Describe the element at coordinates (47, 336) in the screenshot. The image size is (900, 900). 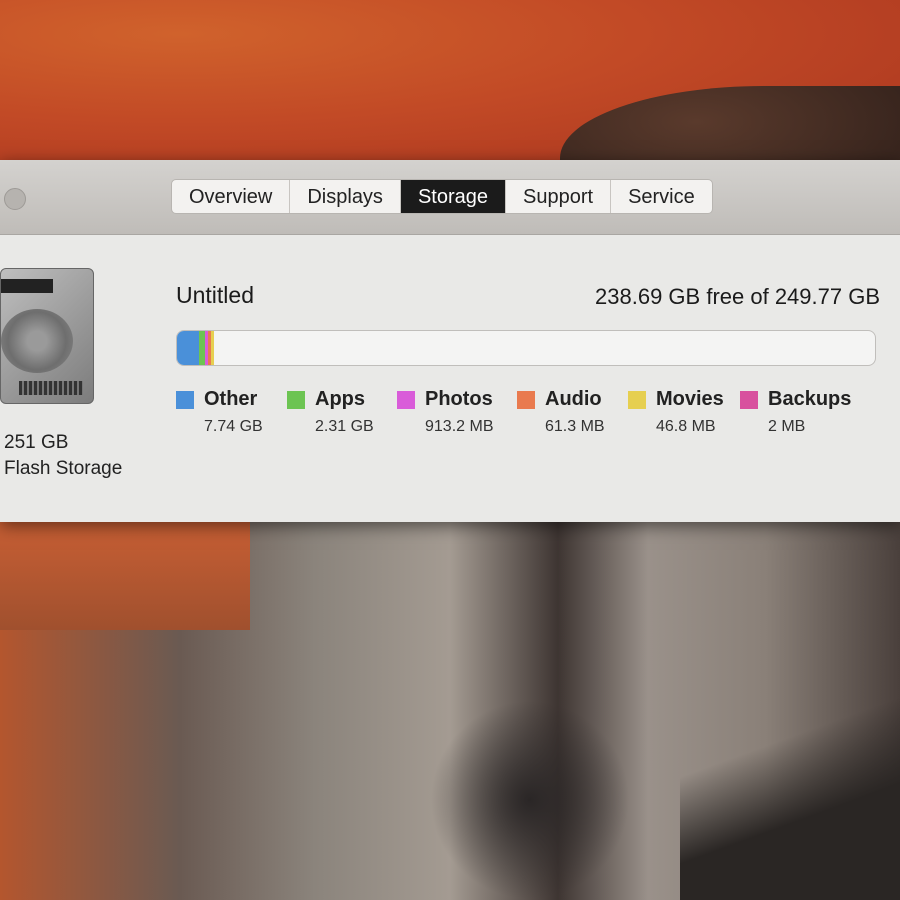
I see `hard-disk-icon` at that location.